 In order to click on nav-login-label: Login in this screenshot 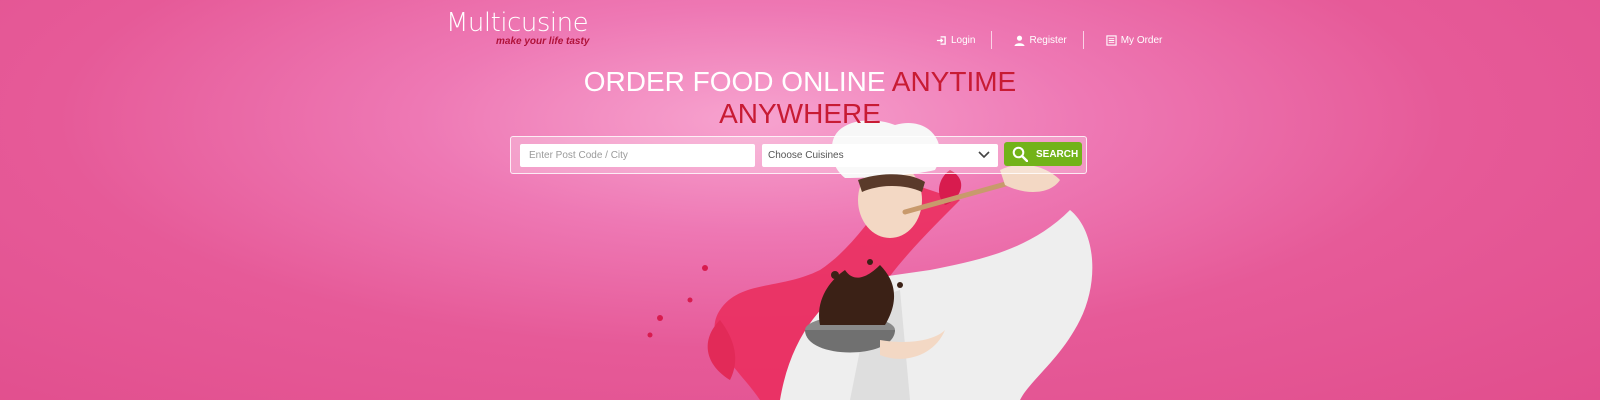, I will do `click(963, 40)`.